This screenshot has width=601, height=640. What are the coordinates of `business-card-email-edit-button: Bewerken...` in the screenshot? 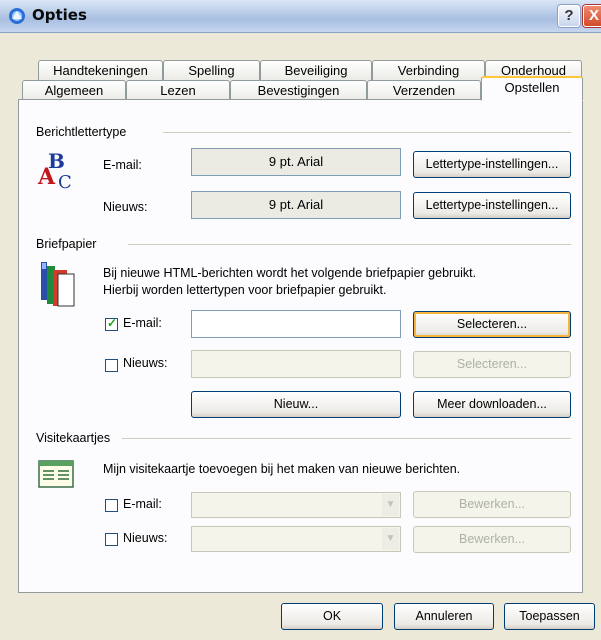 It's located at (492, 504).